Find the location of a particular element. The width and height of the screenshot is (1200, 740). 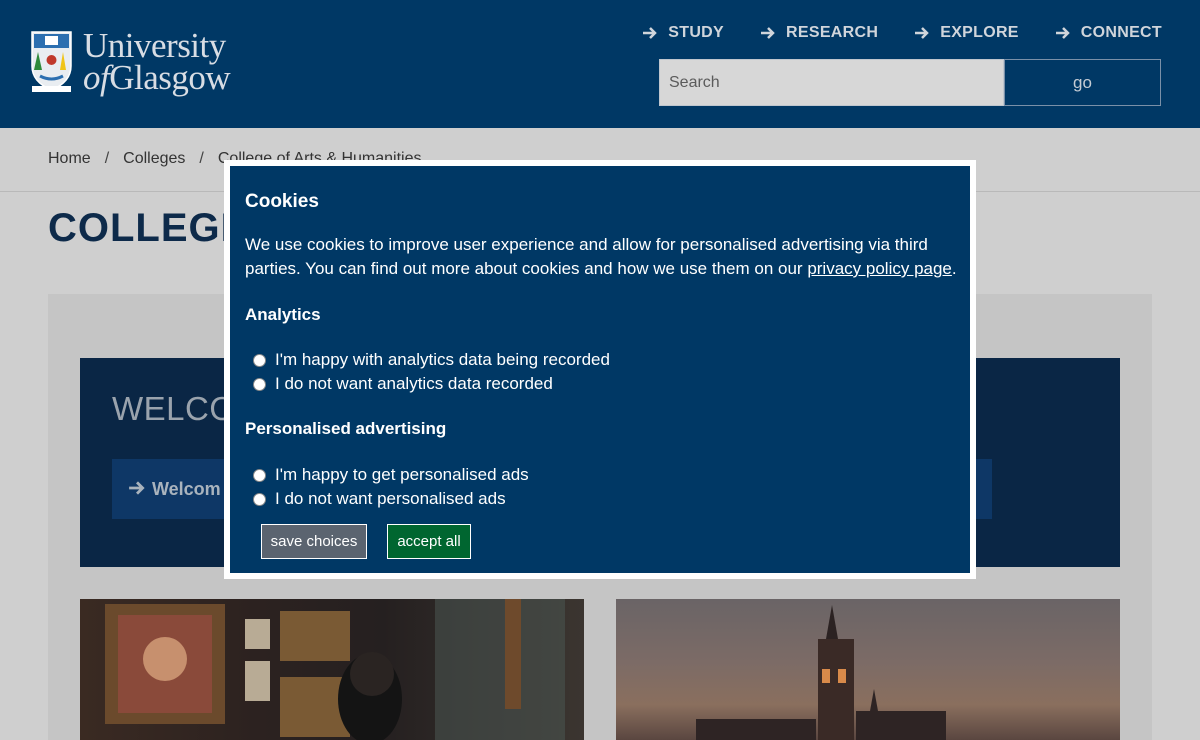

analytics-decline-radio is located at coordinates (259, 384).